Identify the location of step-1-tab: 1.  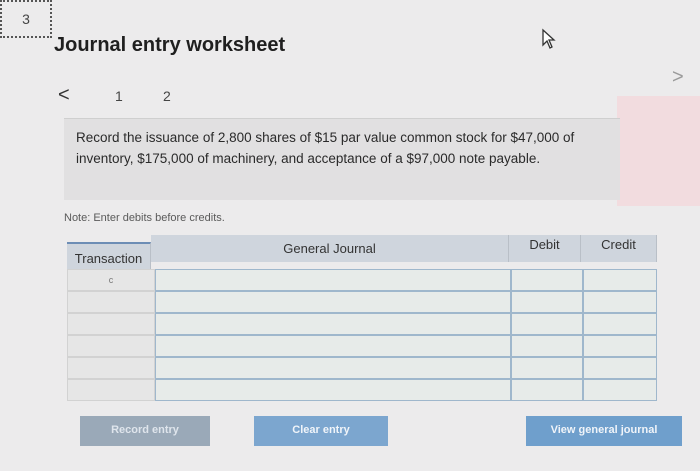
(119, 96).